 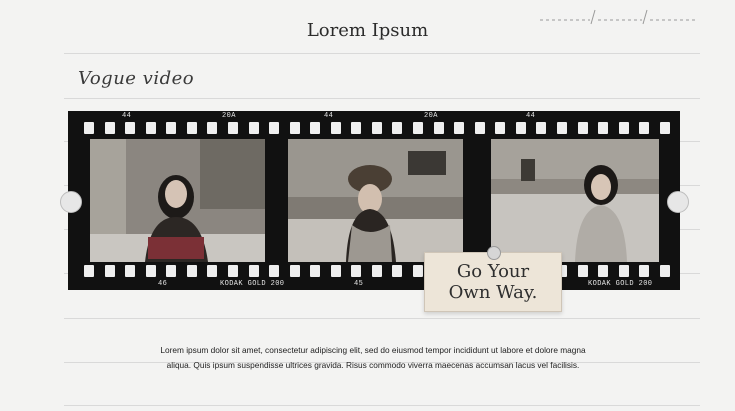 I want to click on note-card: Go Your Own Way., so click(x=493, y=279).